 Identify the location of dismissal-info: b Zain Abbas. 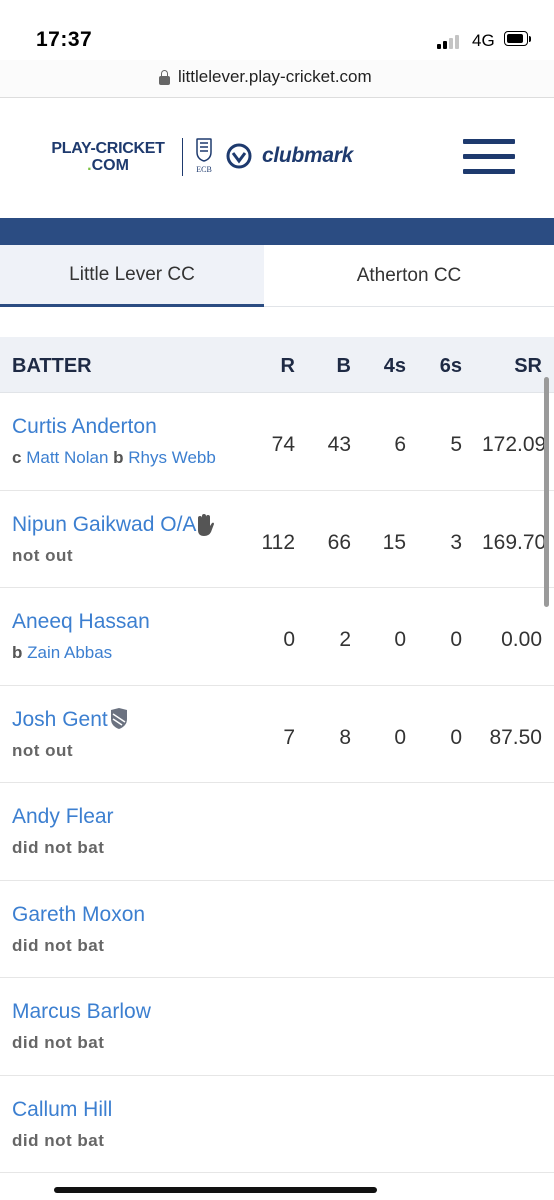
(62, 653).